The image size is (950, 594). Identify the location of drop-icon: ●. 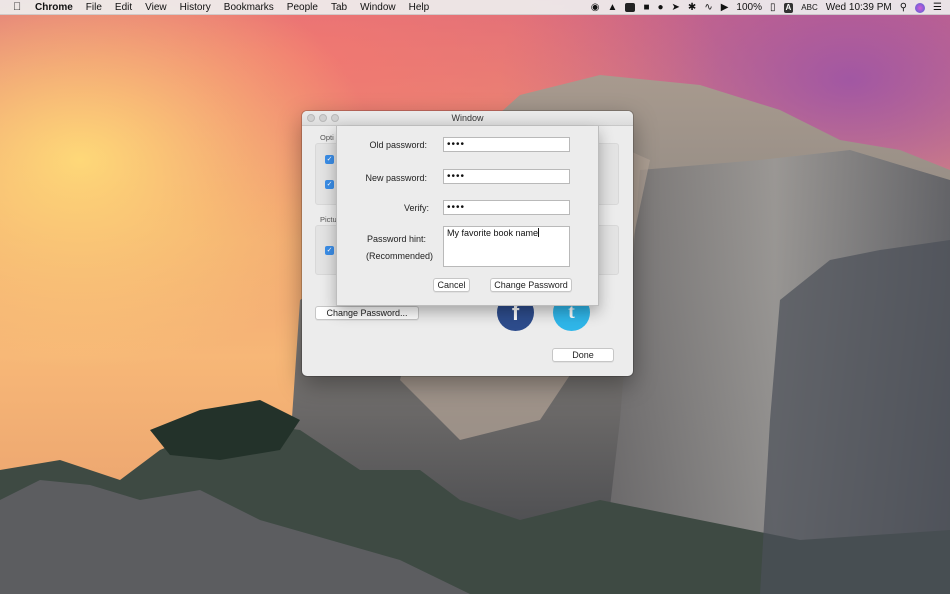
(660, 7).